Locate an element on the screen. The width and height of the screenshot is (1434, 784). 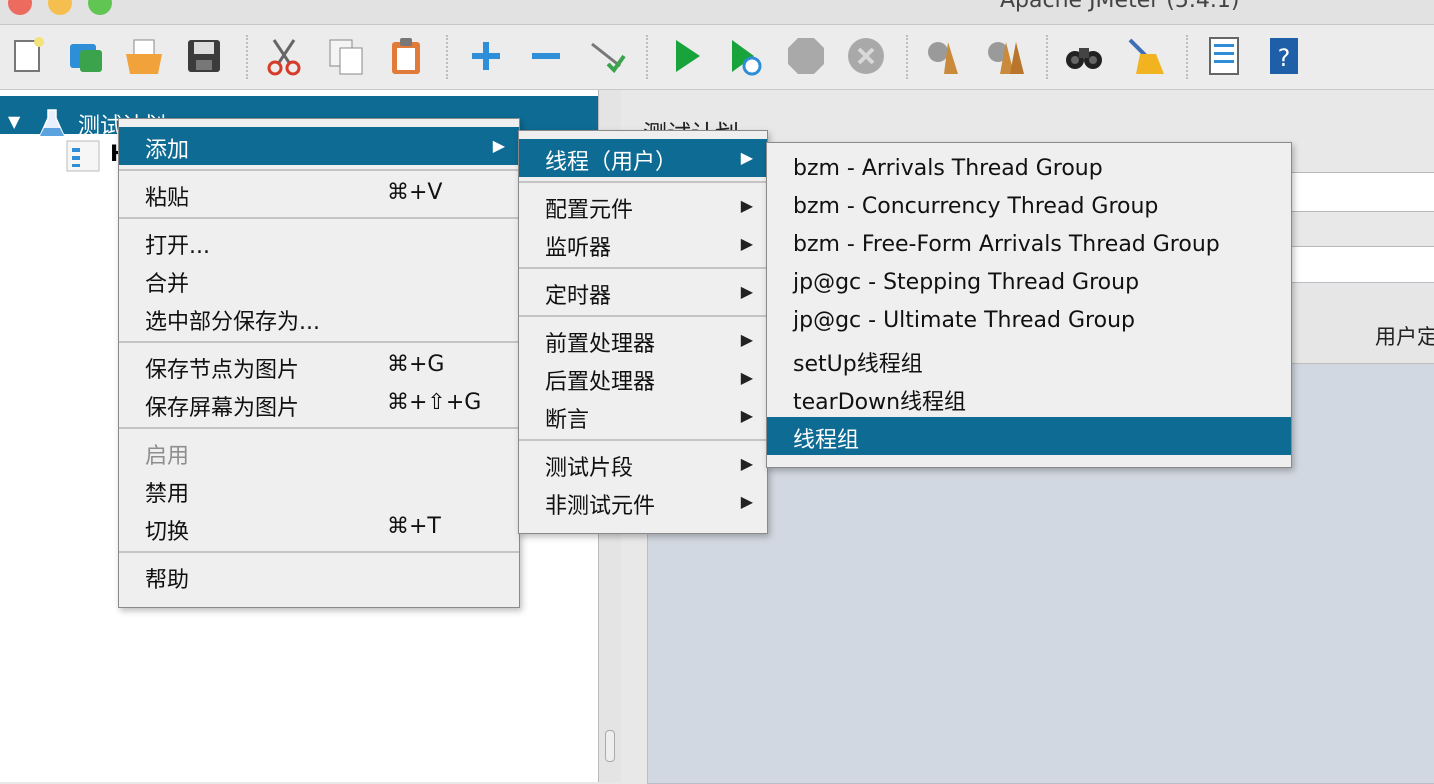
menu-item-config-element: 配置元件 ▶ is located at coordinates (643, 206).